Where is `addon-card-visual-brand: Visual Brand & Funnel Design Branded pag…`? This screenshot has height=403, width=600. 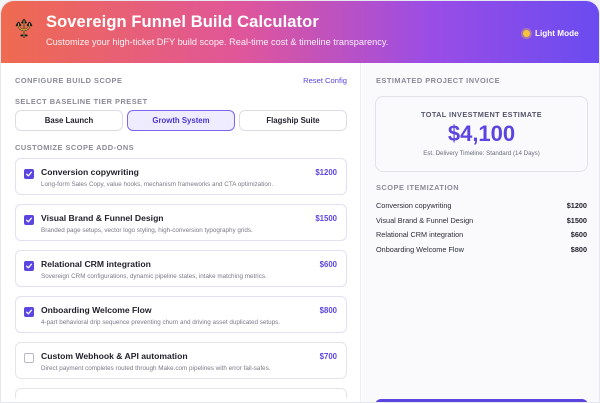 addon-card-visual-brand: Visual Brand & Funnel Design Branded pag… is located at coordinates (181, 222).